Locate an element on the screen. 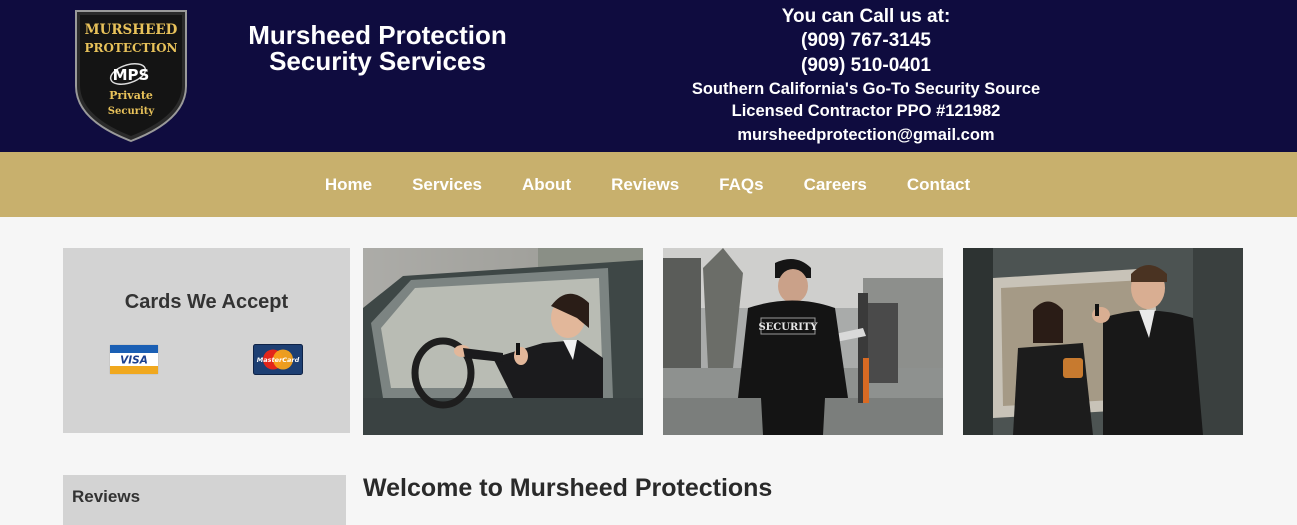  site-title: Mursheed Protection Security Services is located at coordinates (377, 48).